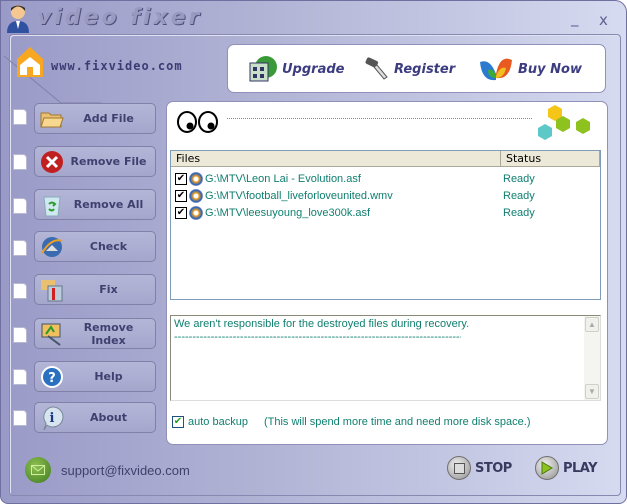  What do you see at coordinates (52, 290) in the screenshot?
I see `fix-icon` at bounding box center [52, 290].